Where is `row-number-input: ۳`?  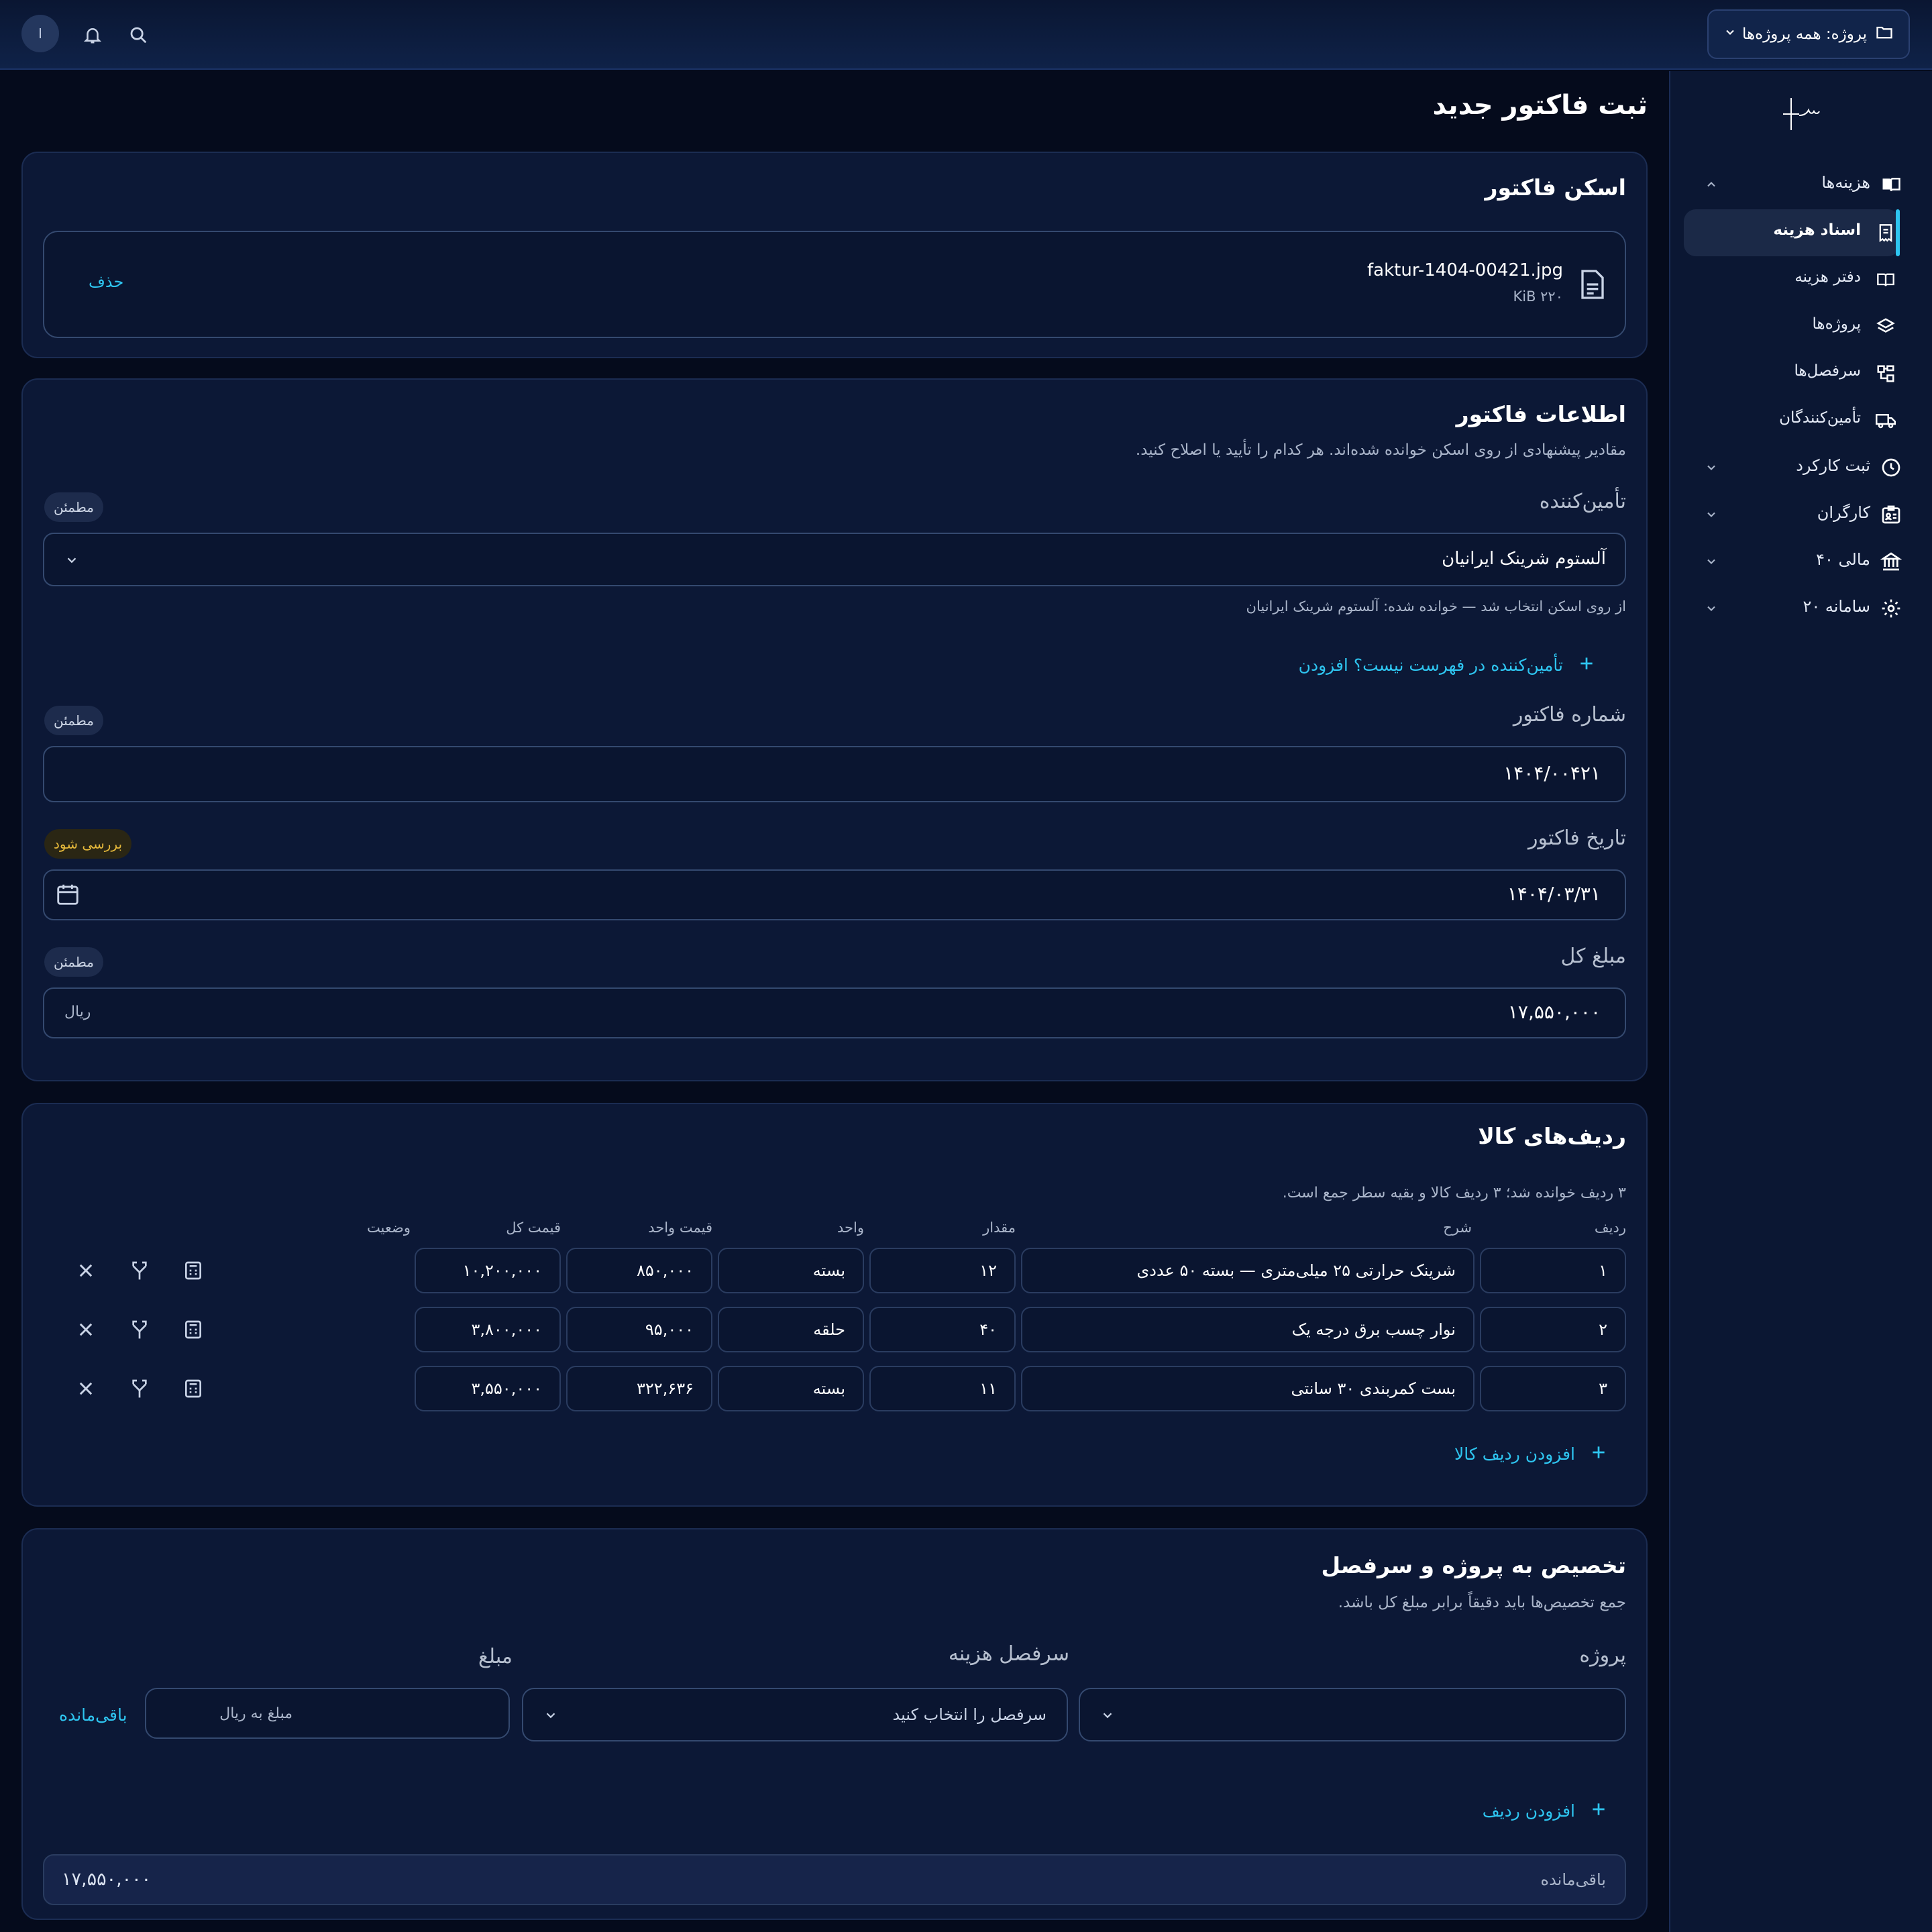 row-number-input: ۳ is located at coordinates (1553, 1388).